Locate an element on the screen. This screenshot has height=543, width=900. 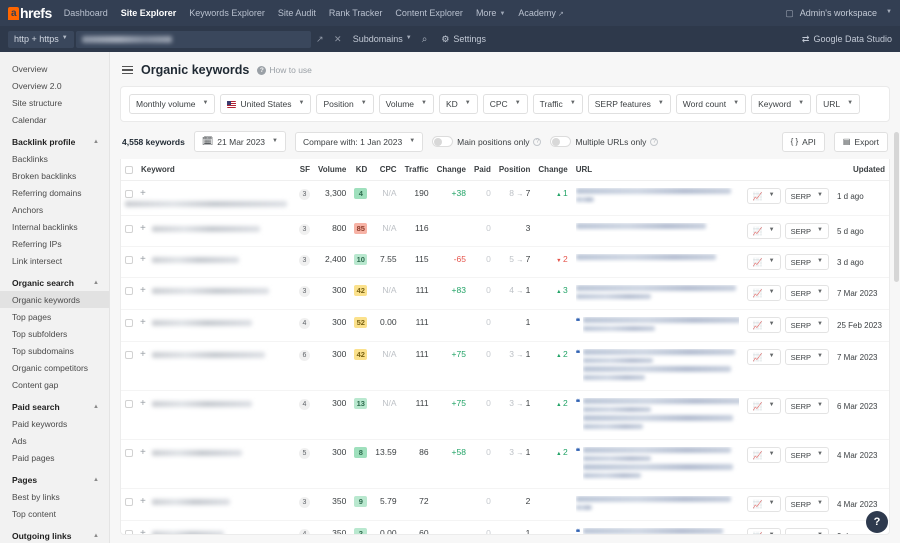
sidebar-item-best-by-links: Best by links is located at coordinates (54, 496).